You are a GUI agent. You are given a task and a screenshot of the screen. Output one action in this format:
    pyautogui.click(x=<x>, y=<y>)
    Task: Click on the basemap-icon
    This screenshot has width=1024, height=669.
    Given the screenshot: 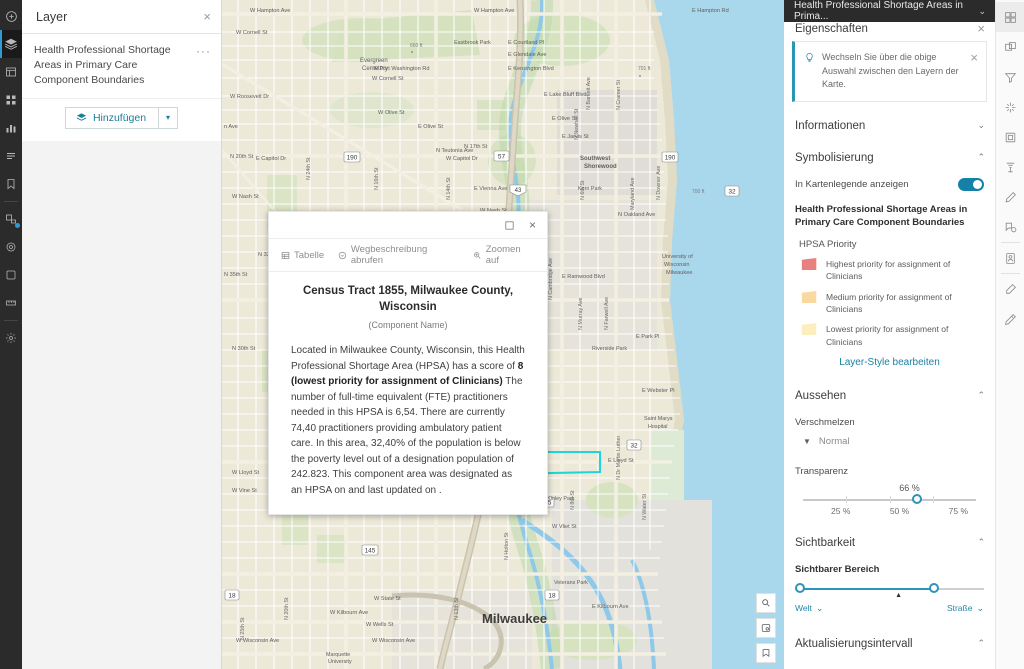 What is the action you would take?
    pyautogui.click(x=11, y=100)
    